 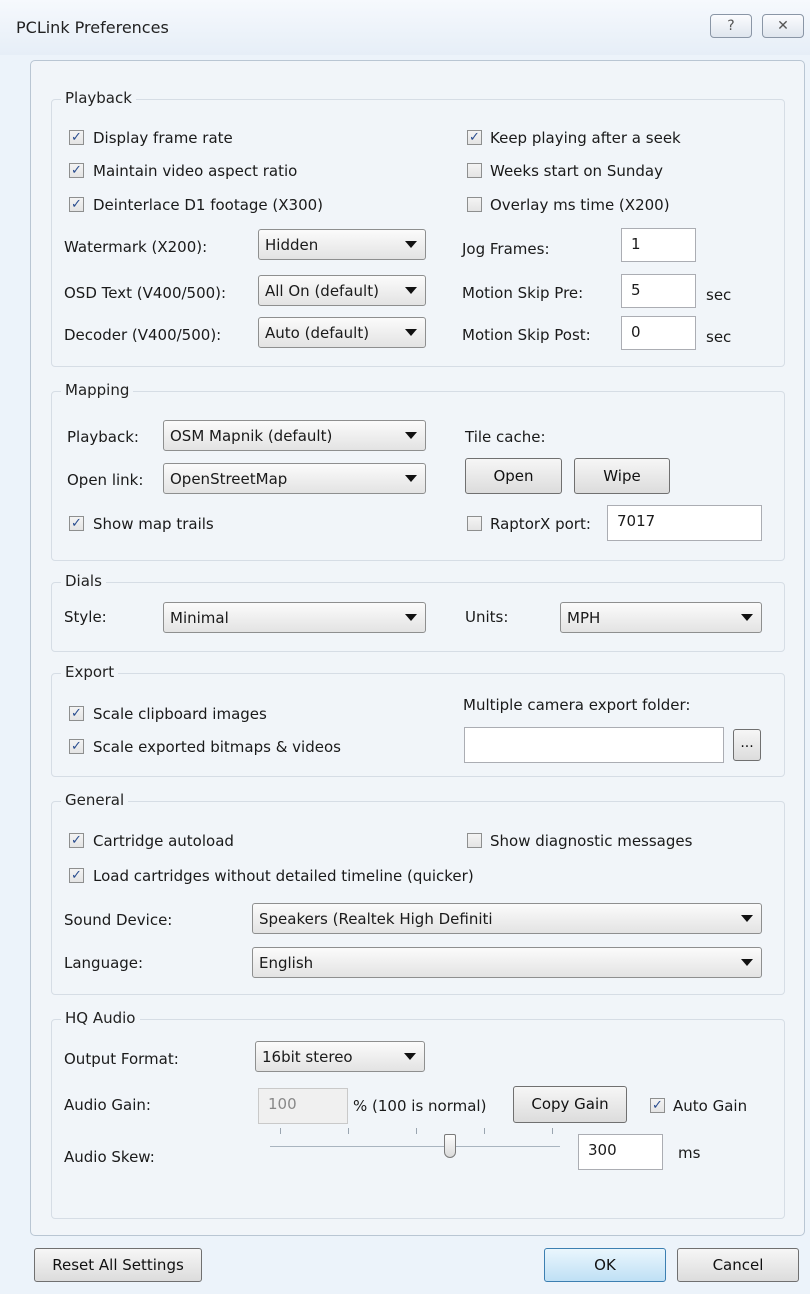 What do you see at coordinates (620, 1152) in the screenshot?
I see `audio-skew-input: 300` at bounding box center [620, 1152].